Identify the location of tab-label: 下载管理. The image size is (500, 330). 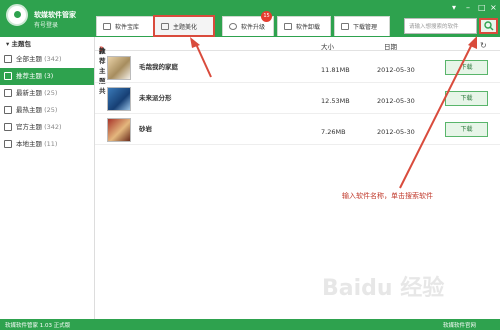
(365, 27).